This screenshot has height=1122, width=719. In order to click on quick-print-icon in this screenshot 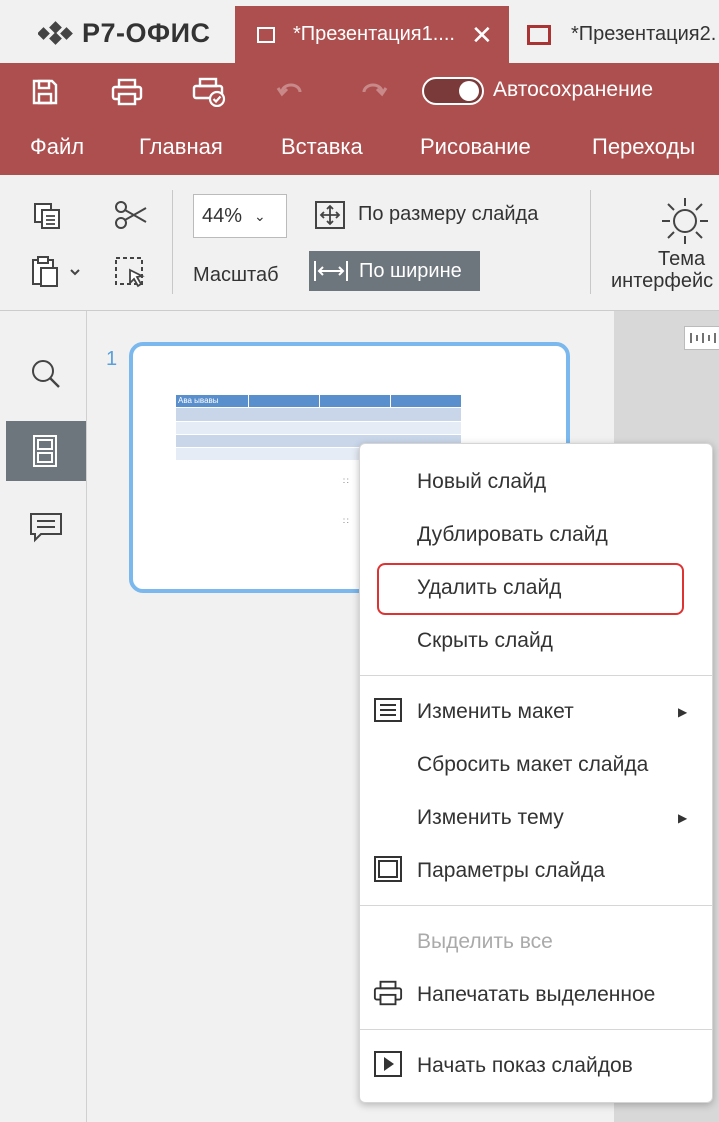, I will do `click(209, 92)`.